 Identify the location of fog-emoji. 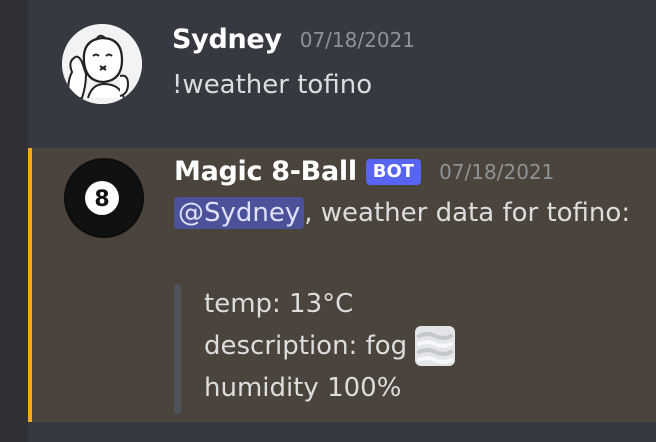
(435, 346).